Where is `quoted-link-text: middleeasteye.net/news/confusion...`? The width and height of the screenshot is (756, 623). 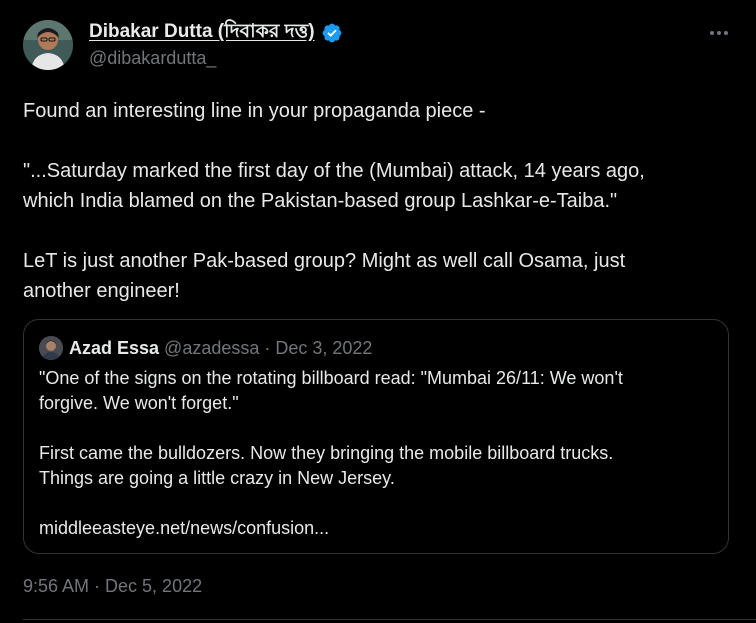 quoted-link-text: middleeasteye.net/news/confusion... is located at coordinates (184, 528).